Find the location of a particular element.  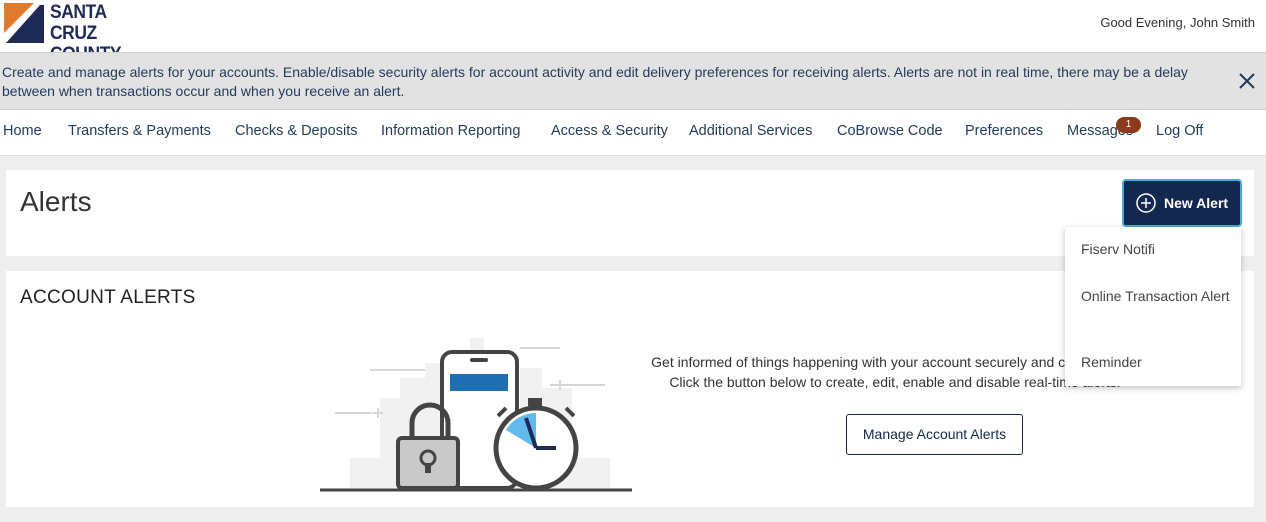

nav-transfers-payments: Transfers & Payments is located at coordinates (139, 131).